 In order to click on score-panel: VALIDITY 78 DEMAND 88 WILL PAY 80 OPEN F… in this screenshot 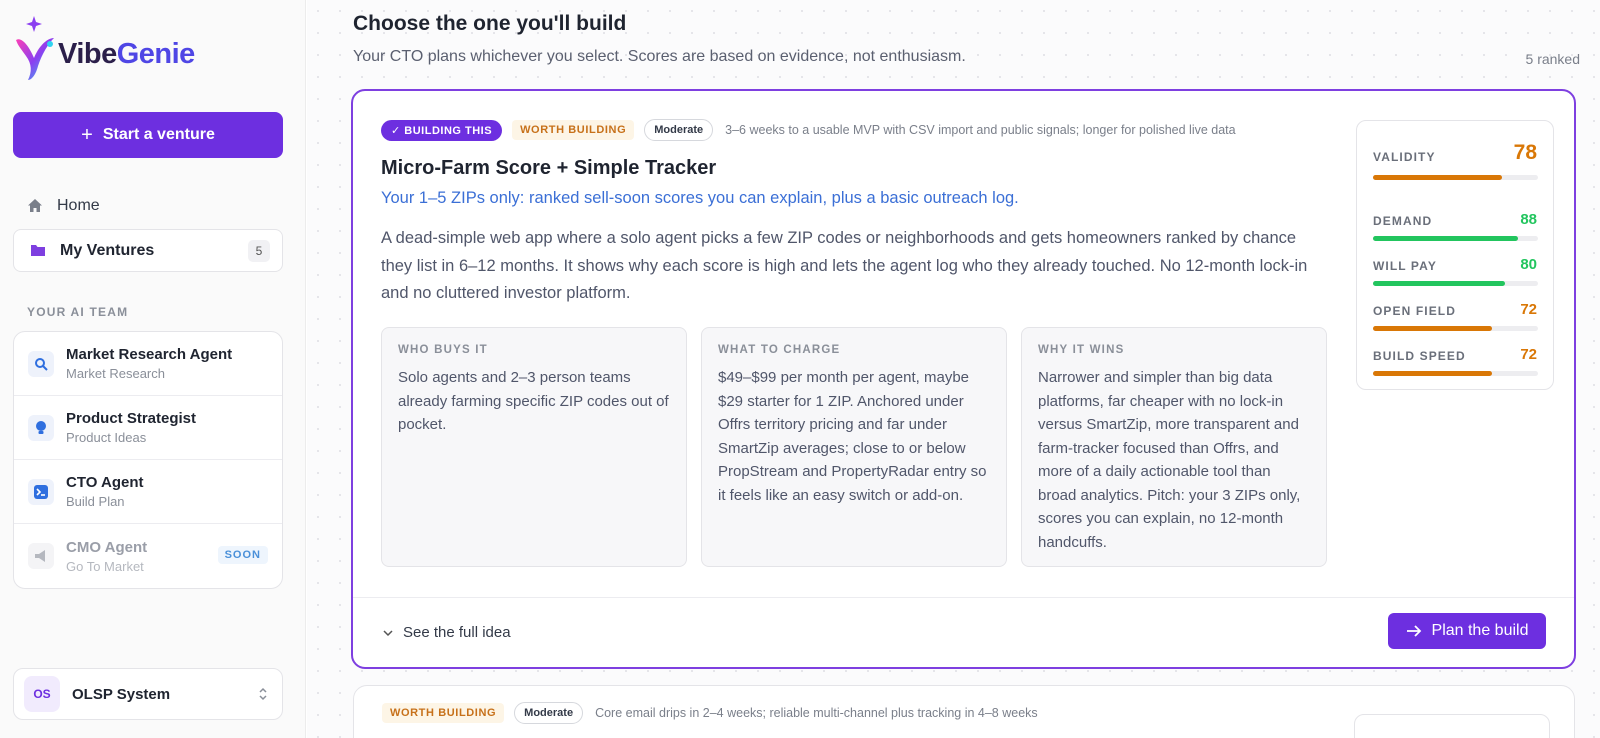, I will do `click(1455, 255)`.